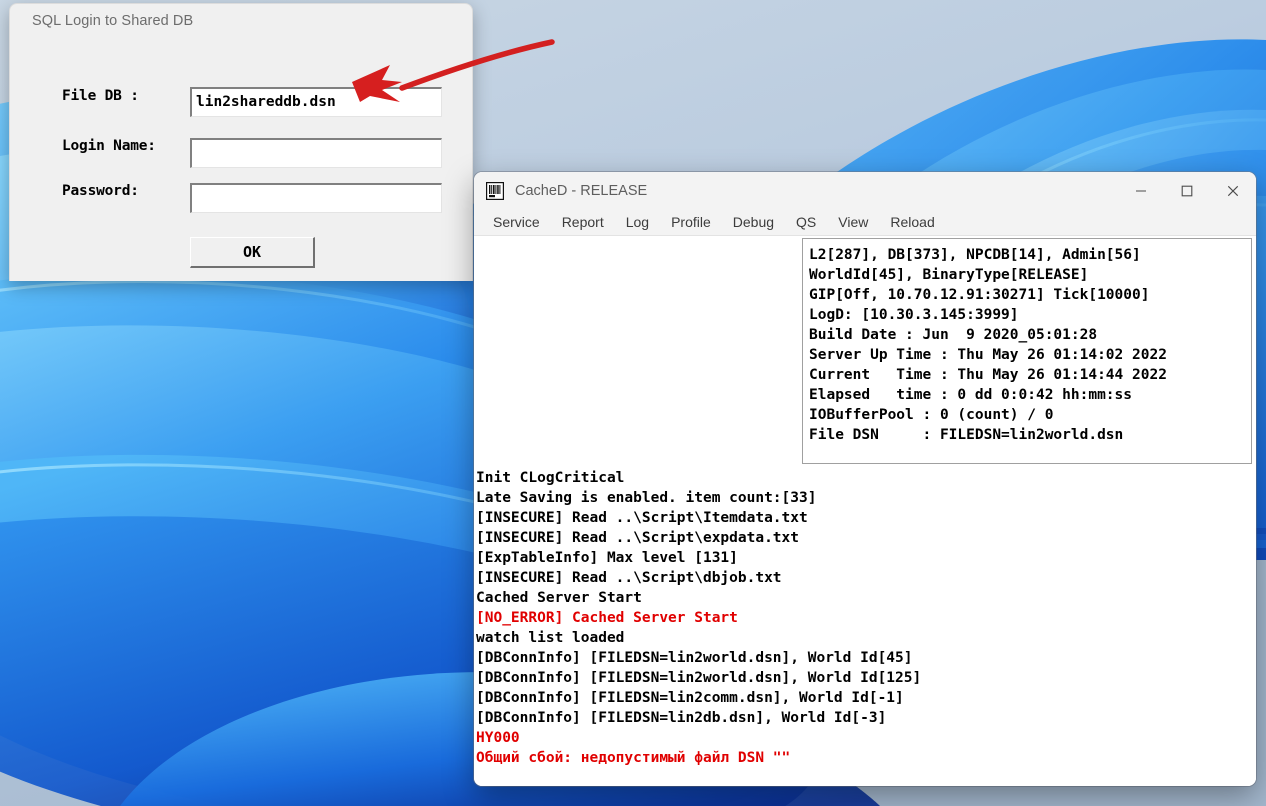 This screenshot has width=1266, height=806. I want to click on info-line: IOBufferPool : 0 (count) / 0, so click(931, 415).